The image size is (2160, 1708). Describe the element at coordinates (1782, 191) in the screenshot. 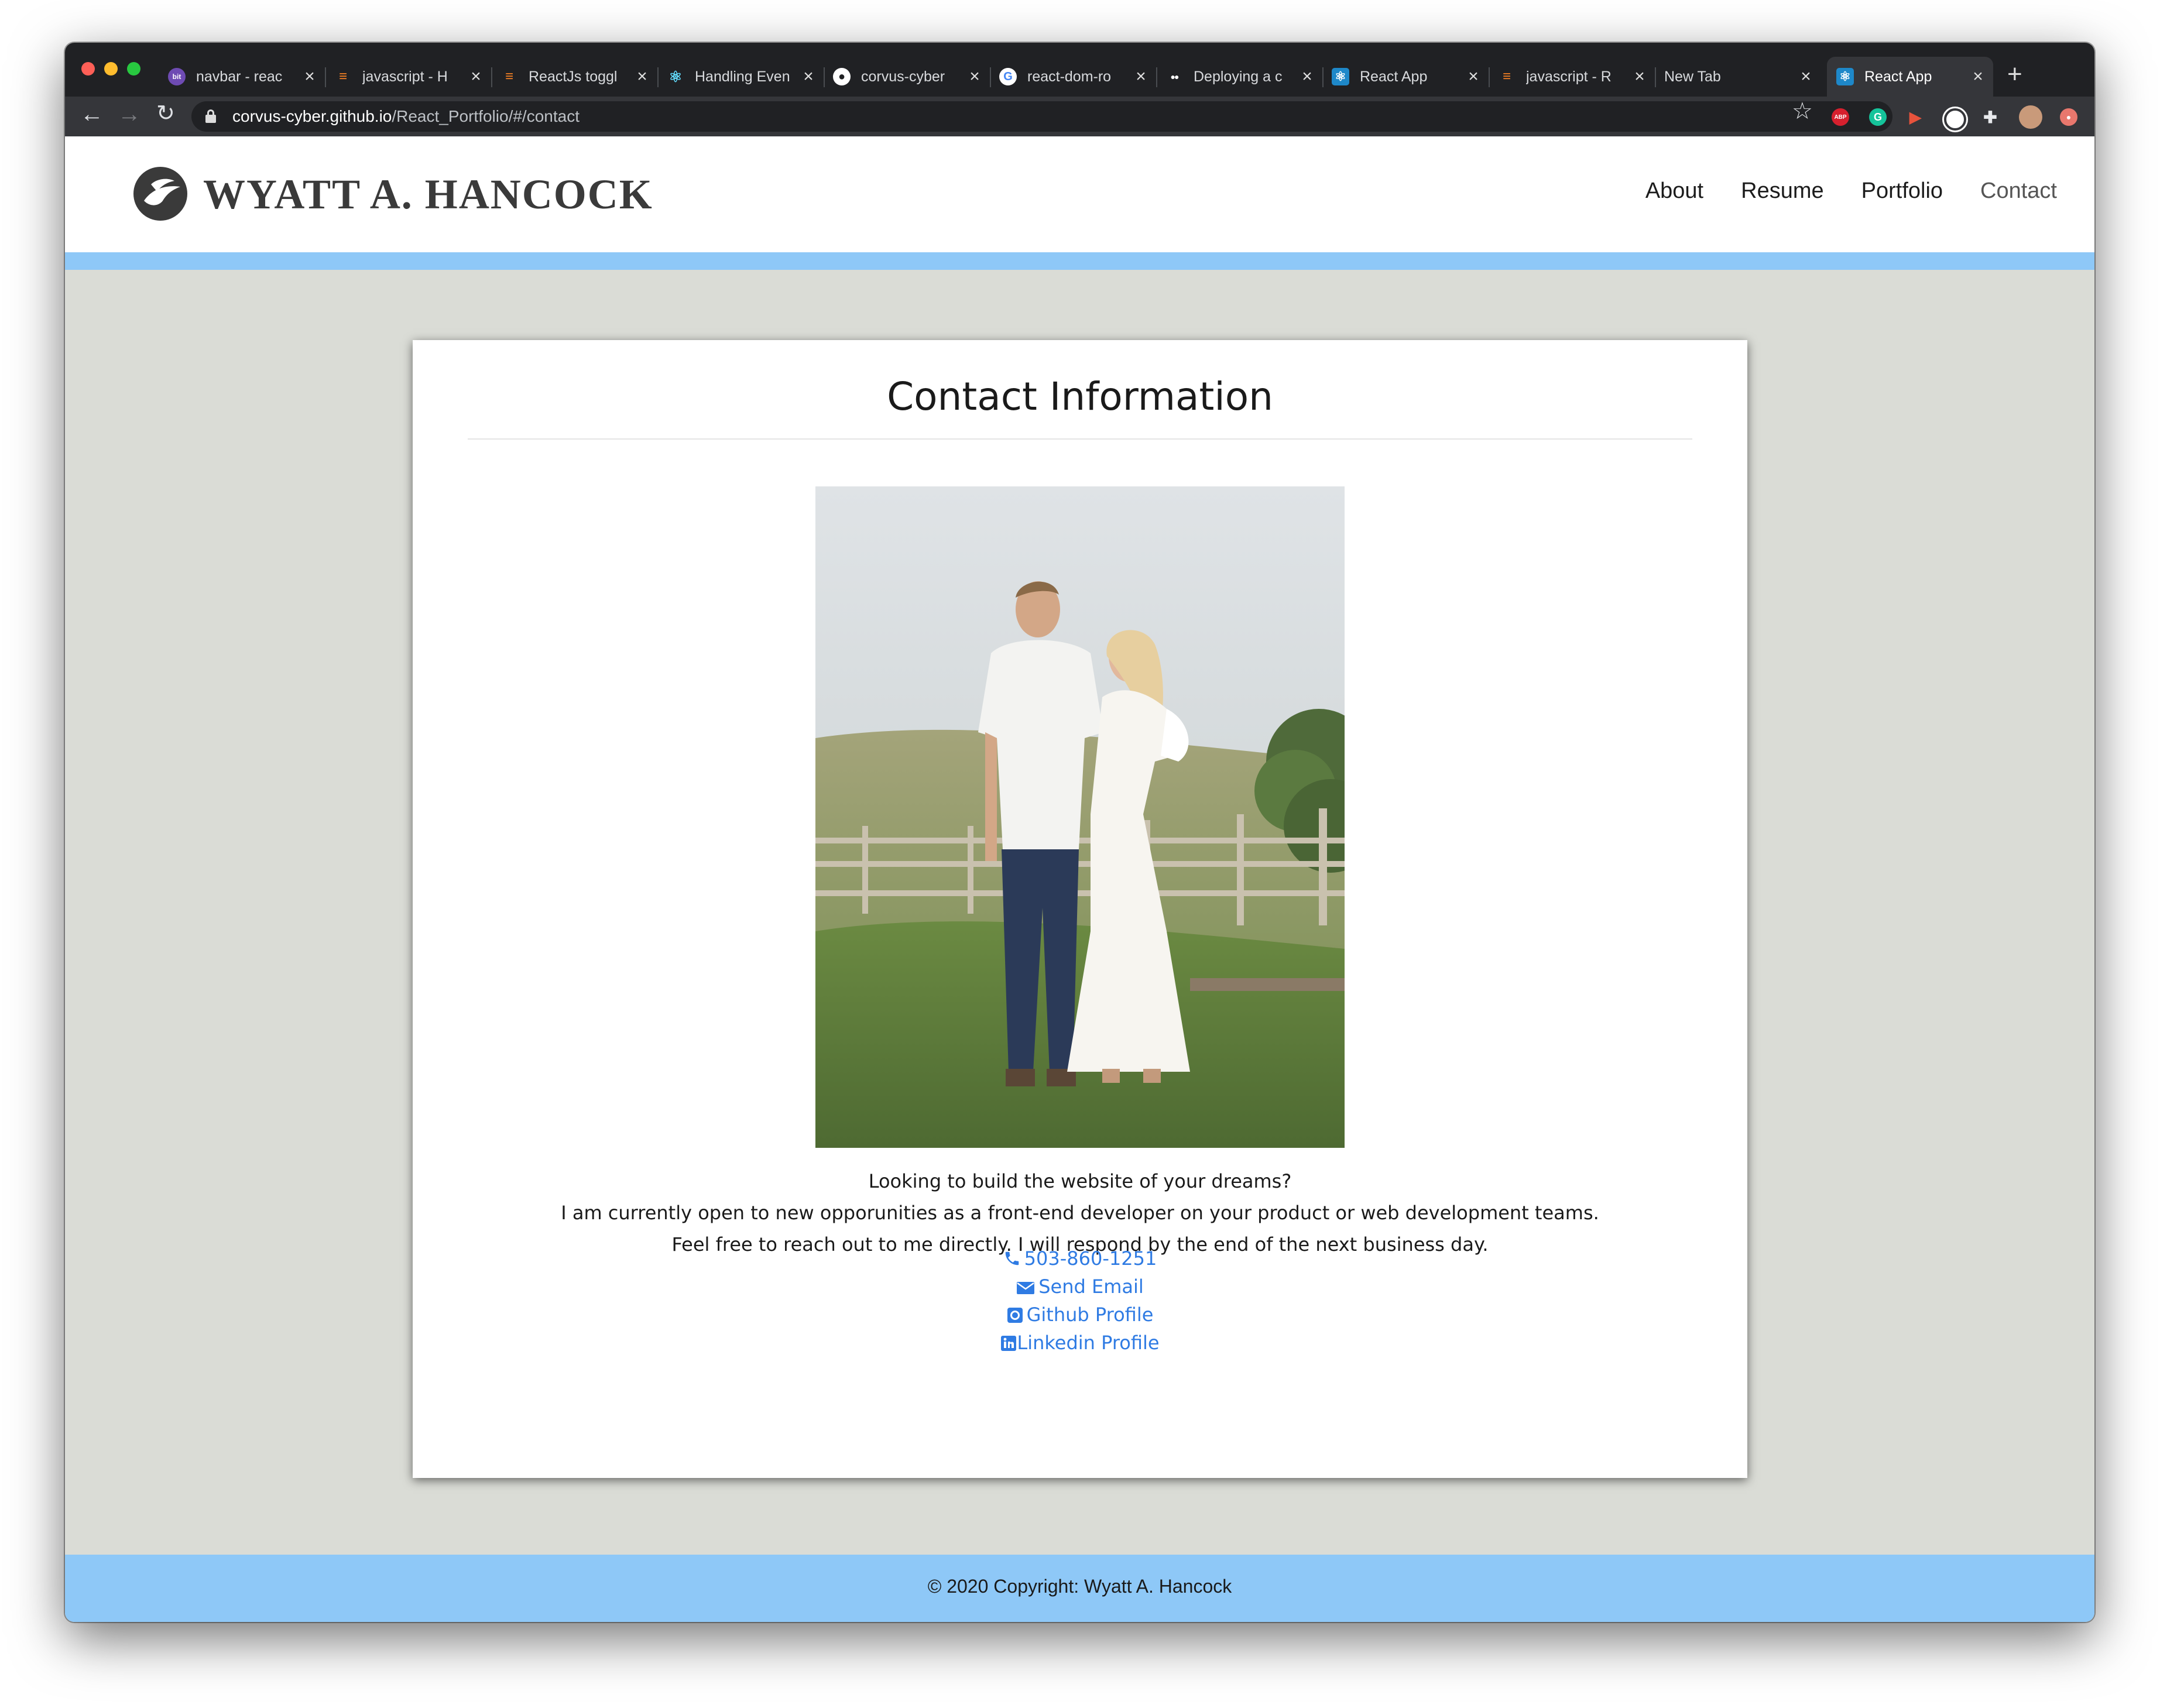

I see `nav-resume: Resume` at that location.